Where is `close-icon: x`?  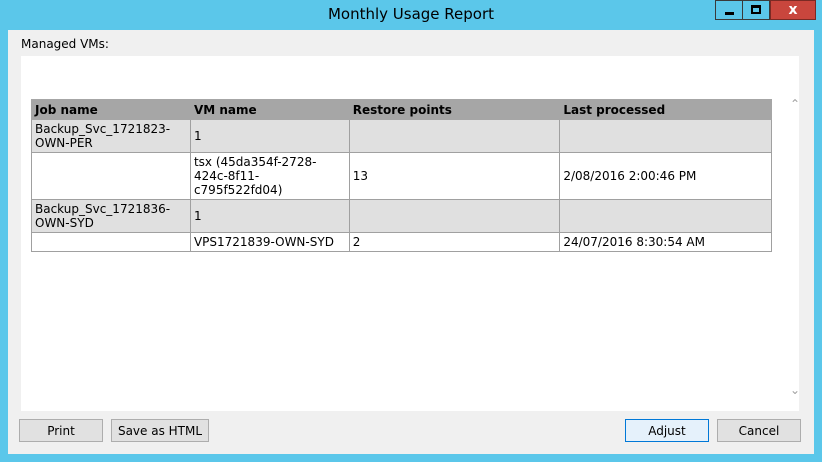
close-icon: x is located at coordinates (793, 10).